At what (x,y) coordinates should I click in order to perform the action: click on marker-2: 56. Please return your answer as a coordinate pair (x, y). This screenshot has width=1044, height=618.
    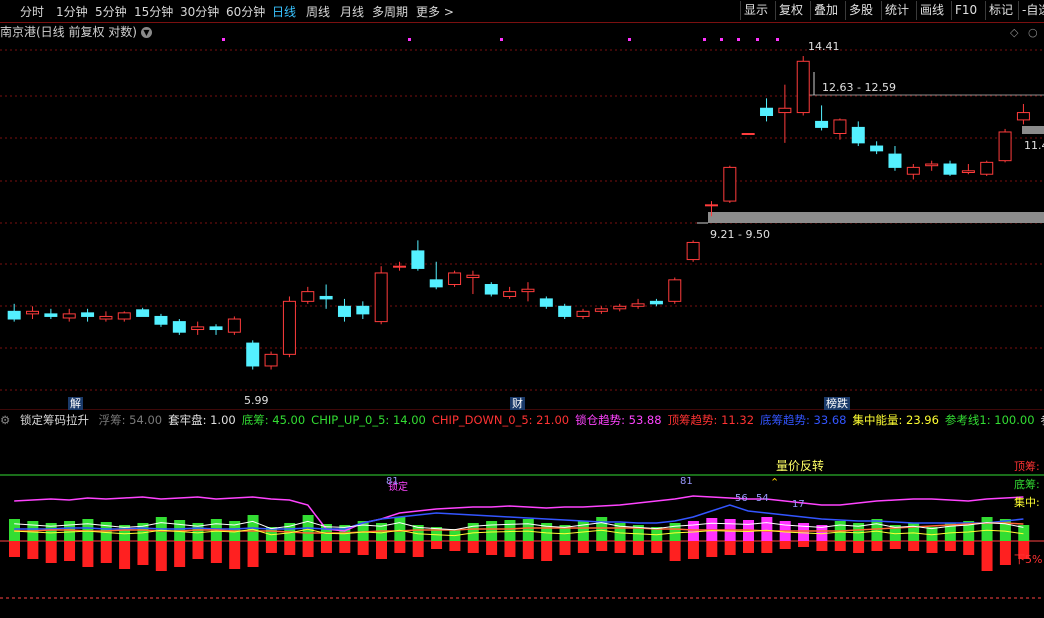
    Looking at the image, I should click on (741, 498).